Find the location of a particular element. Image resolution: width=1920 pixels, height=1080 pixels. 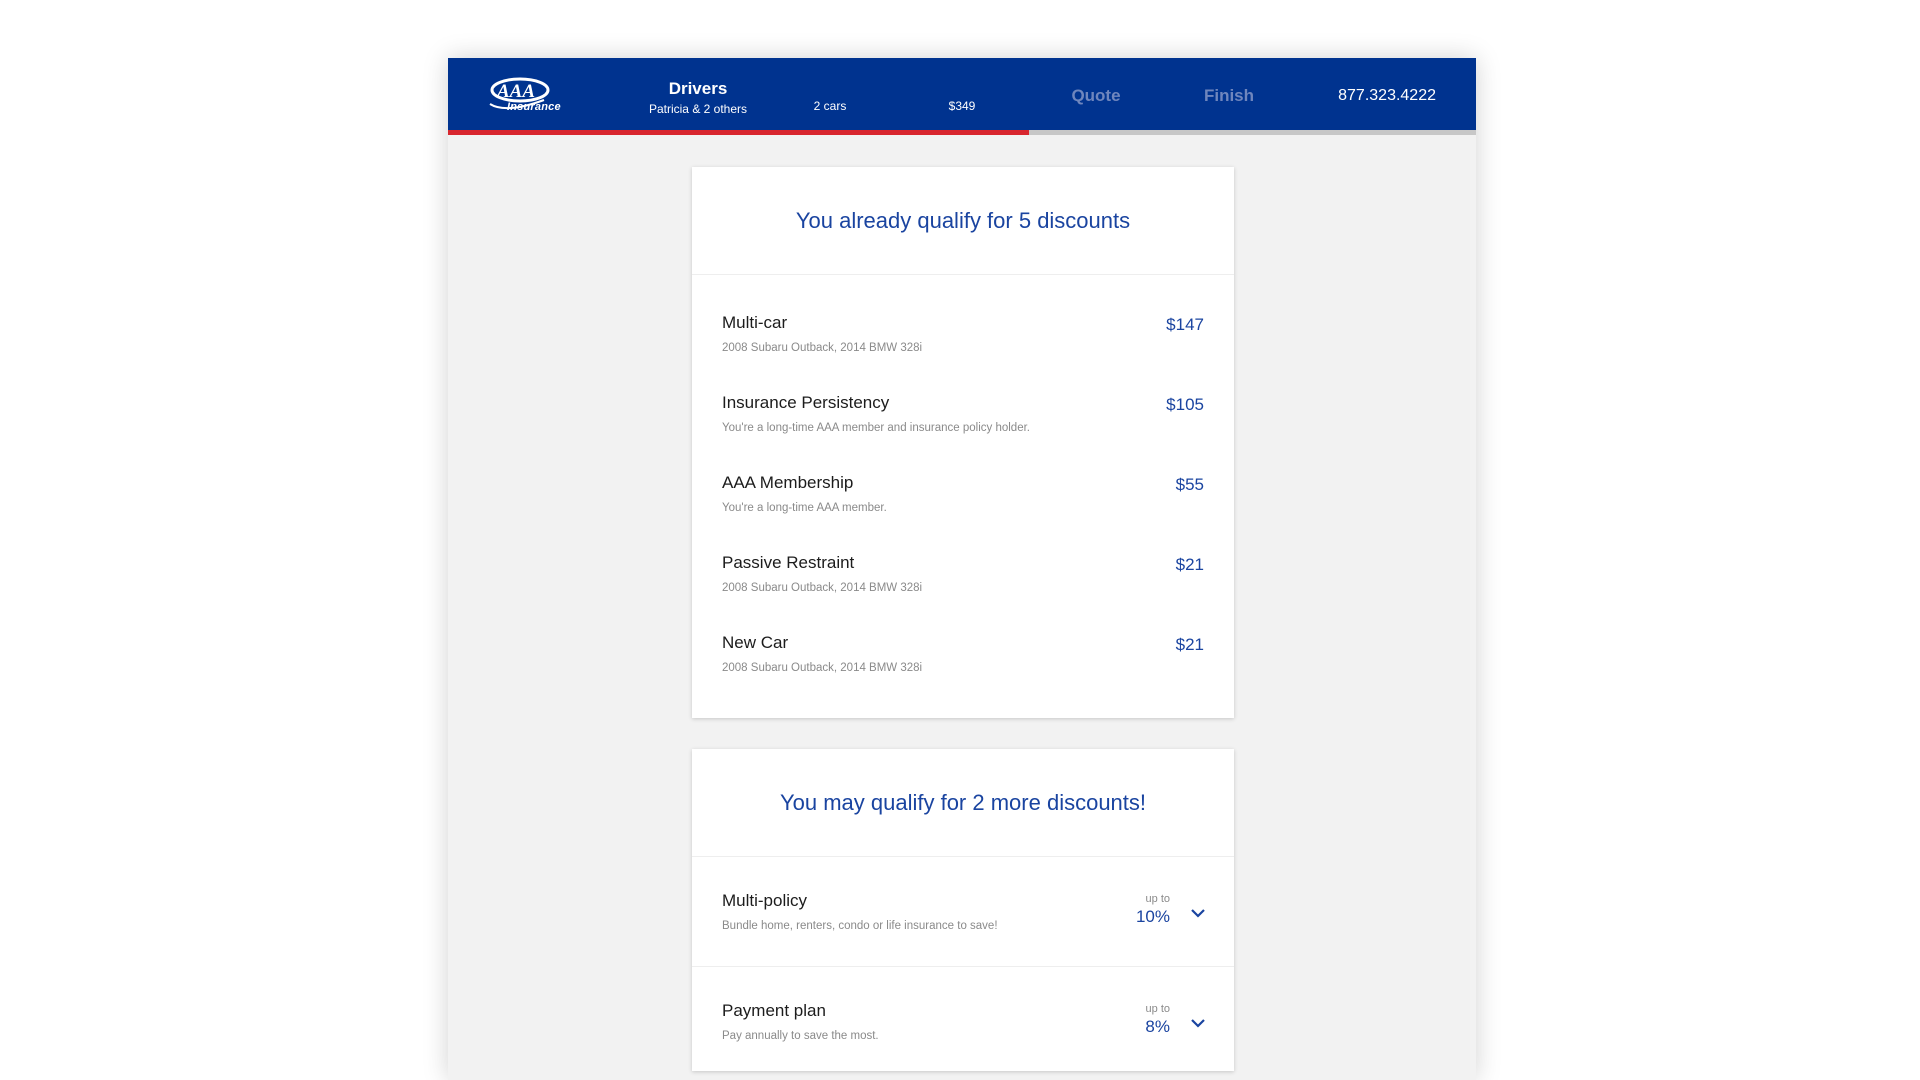

step-quote: Quote is located at coordinates (1096, 96).